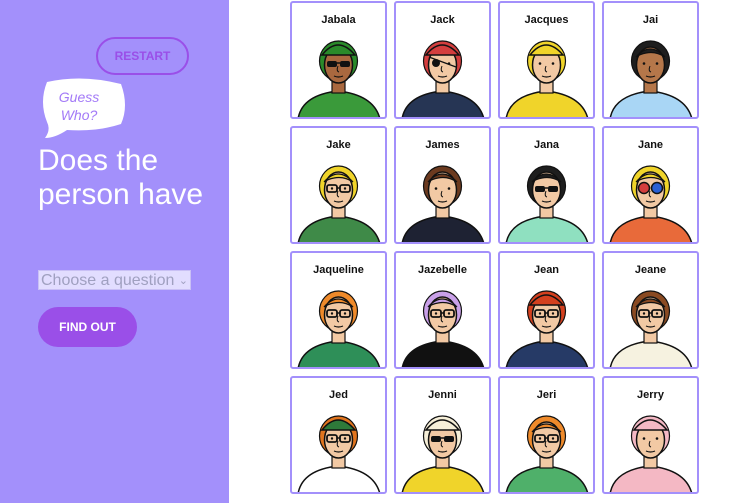  I want to click on character-name: Jacques, so click(546, 20).